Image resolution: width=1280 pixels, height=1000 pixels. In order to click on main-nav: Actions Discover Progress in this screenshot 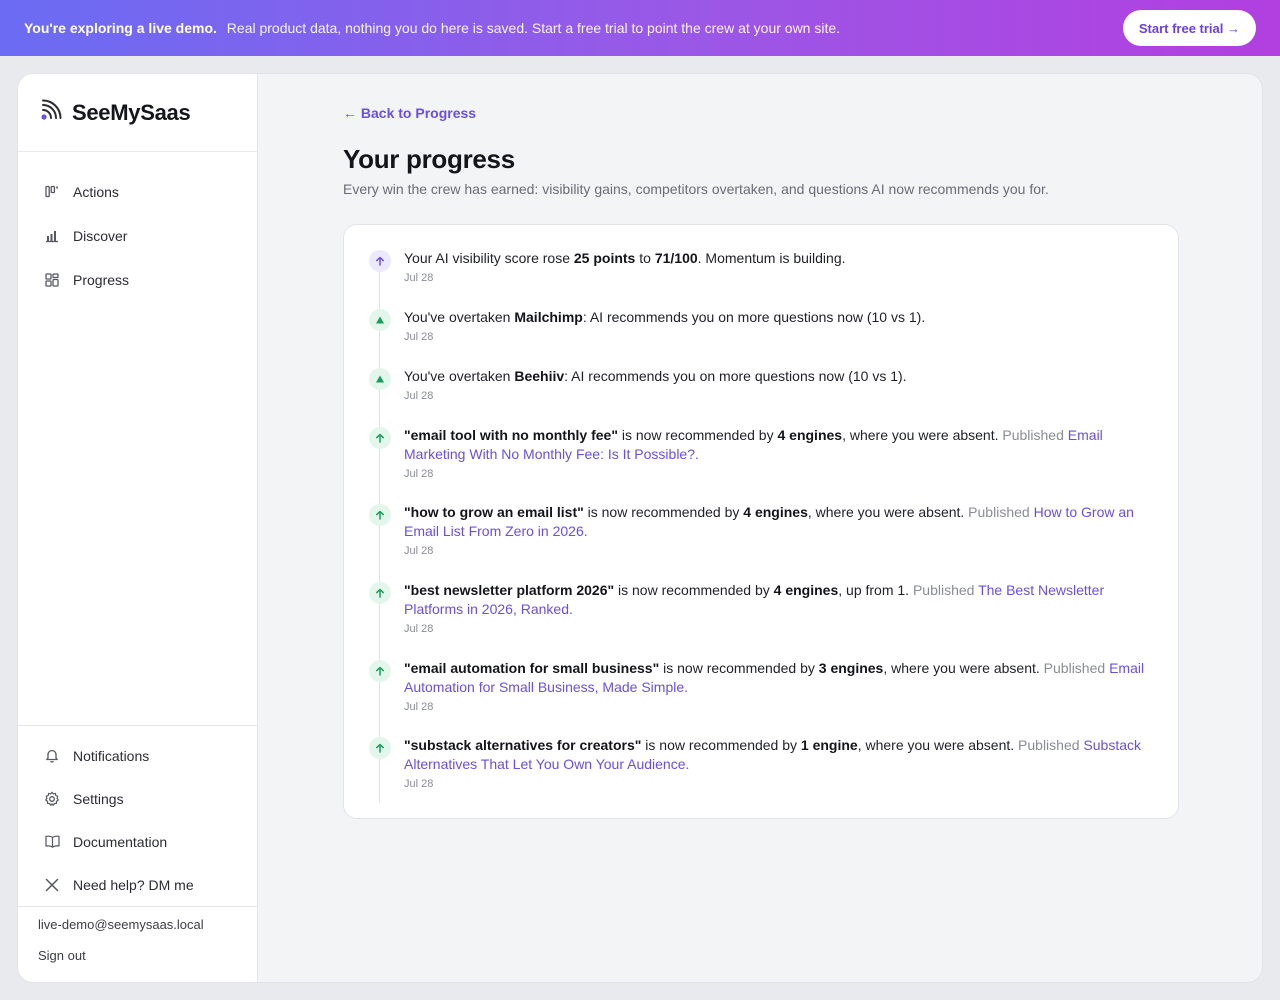, I will do `click(137, 227)`.